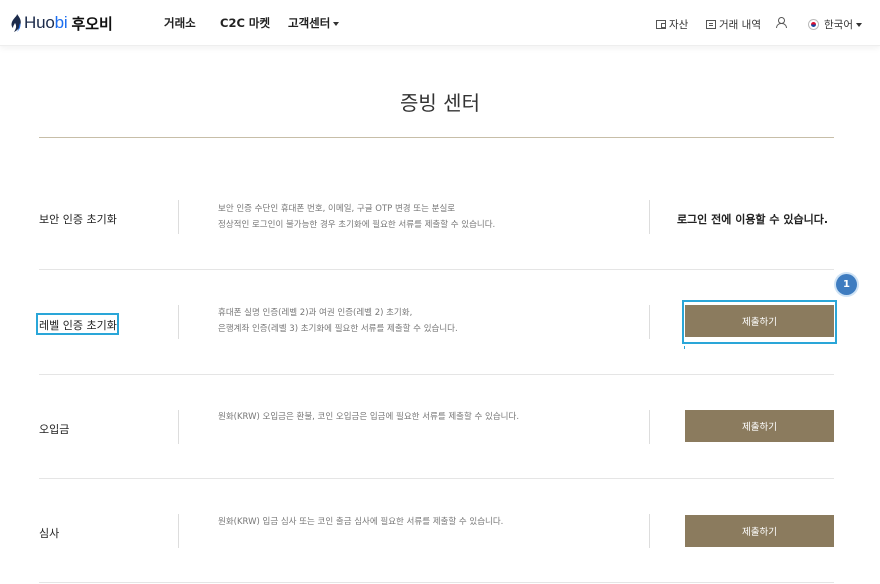 This screenshot has width=880, height=584. Describe the element at coordinates (54, 429) in the screenshot. I see `row-label: 오입금` at that location.